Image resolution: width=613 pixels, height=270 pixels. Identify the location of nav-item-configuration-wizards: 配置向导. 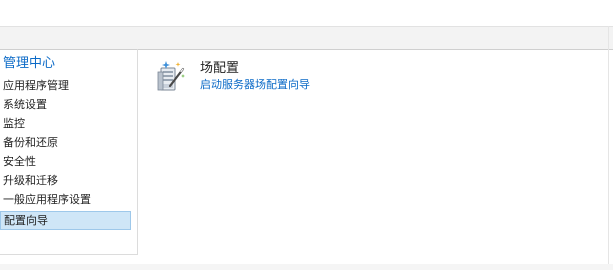
(65, 220).